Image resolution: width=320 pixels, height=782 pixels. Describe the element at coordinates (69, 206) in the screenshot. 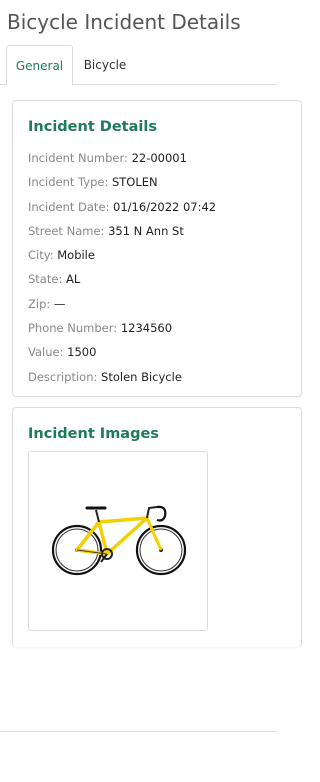

I see `field-label: Incident Date:` at that location.